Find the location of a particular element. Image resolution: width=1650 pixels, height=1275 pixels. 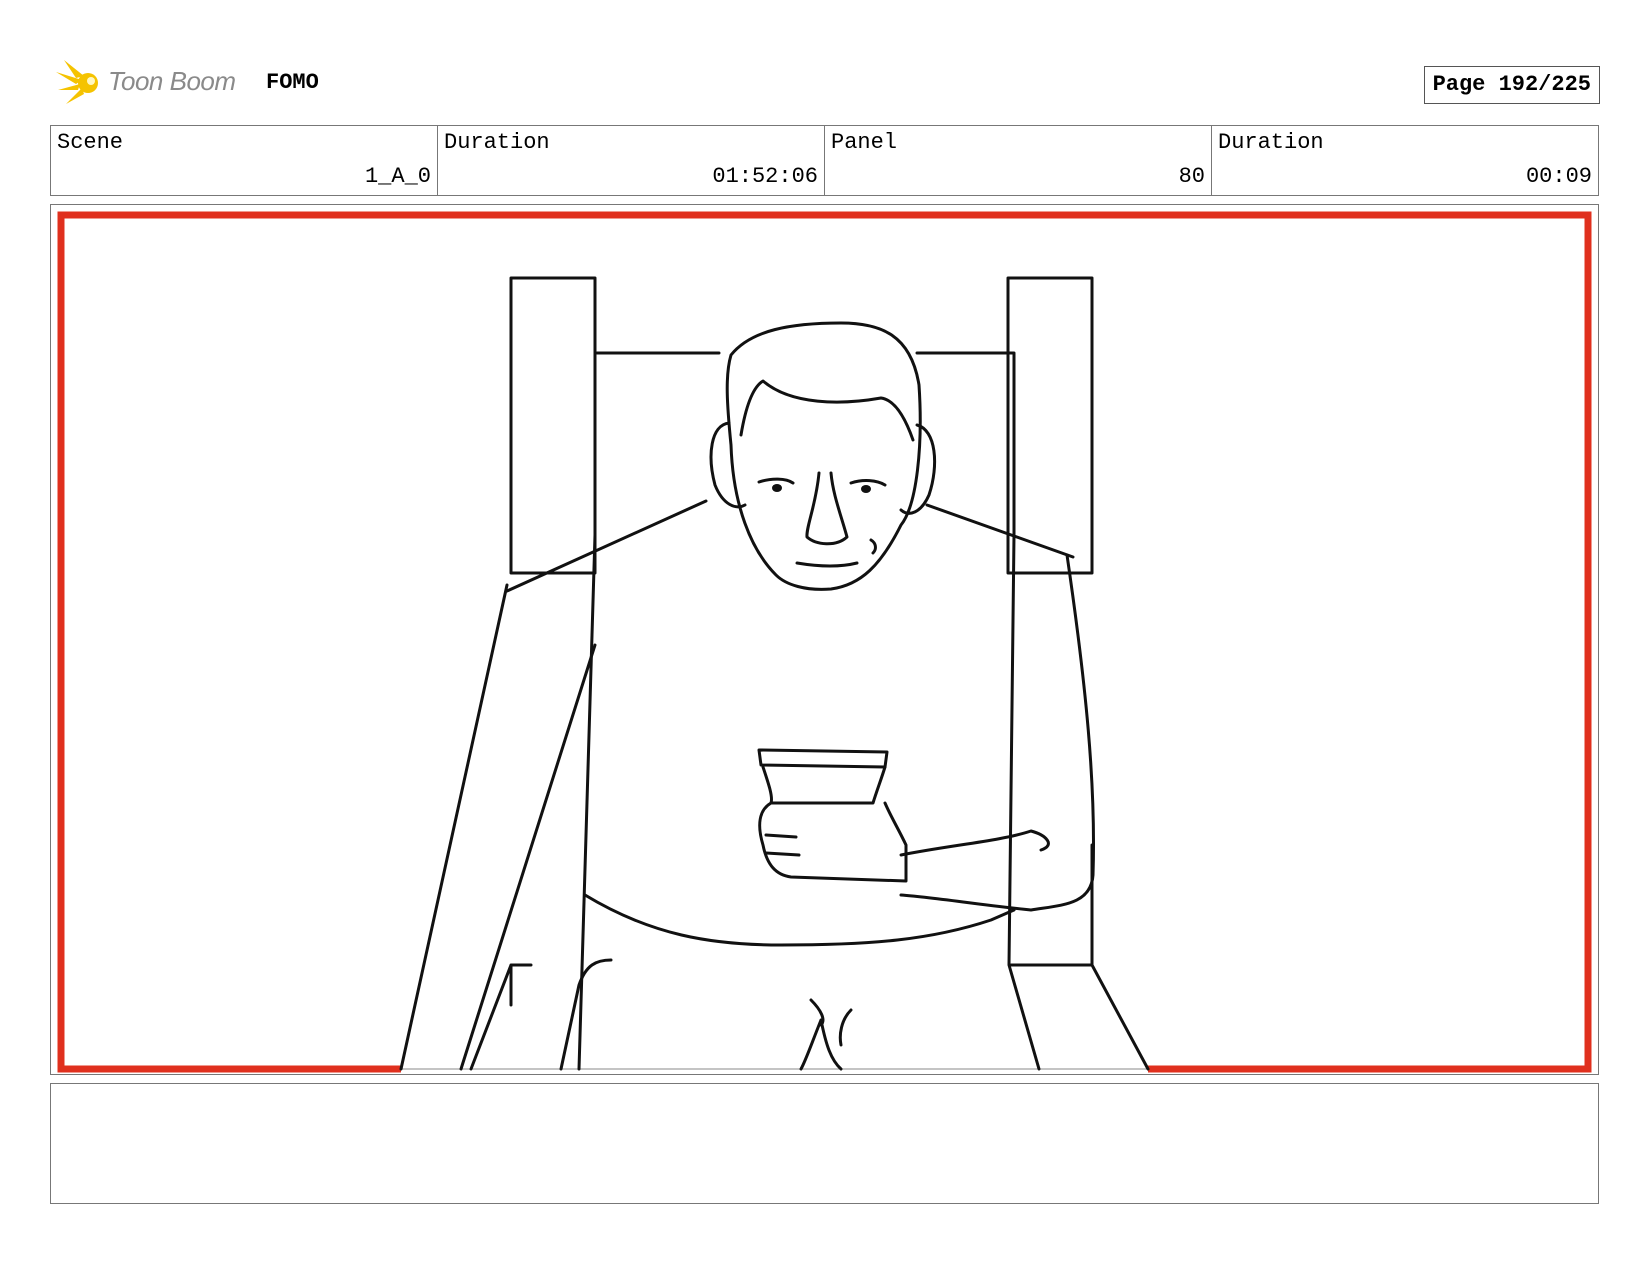

torso-left is located at coordinates (587, 802).